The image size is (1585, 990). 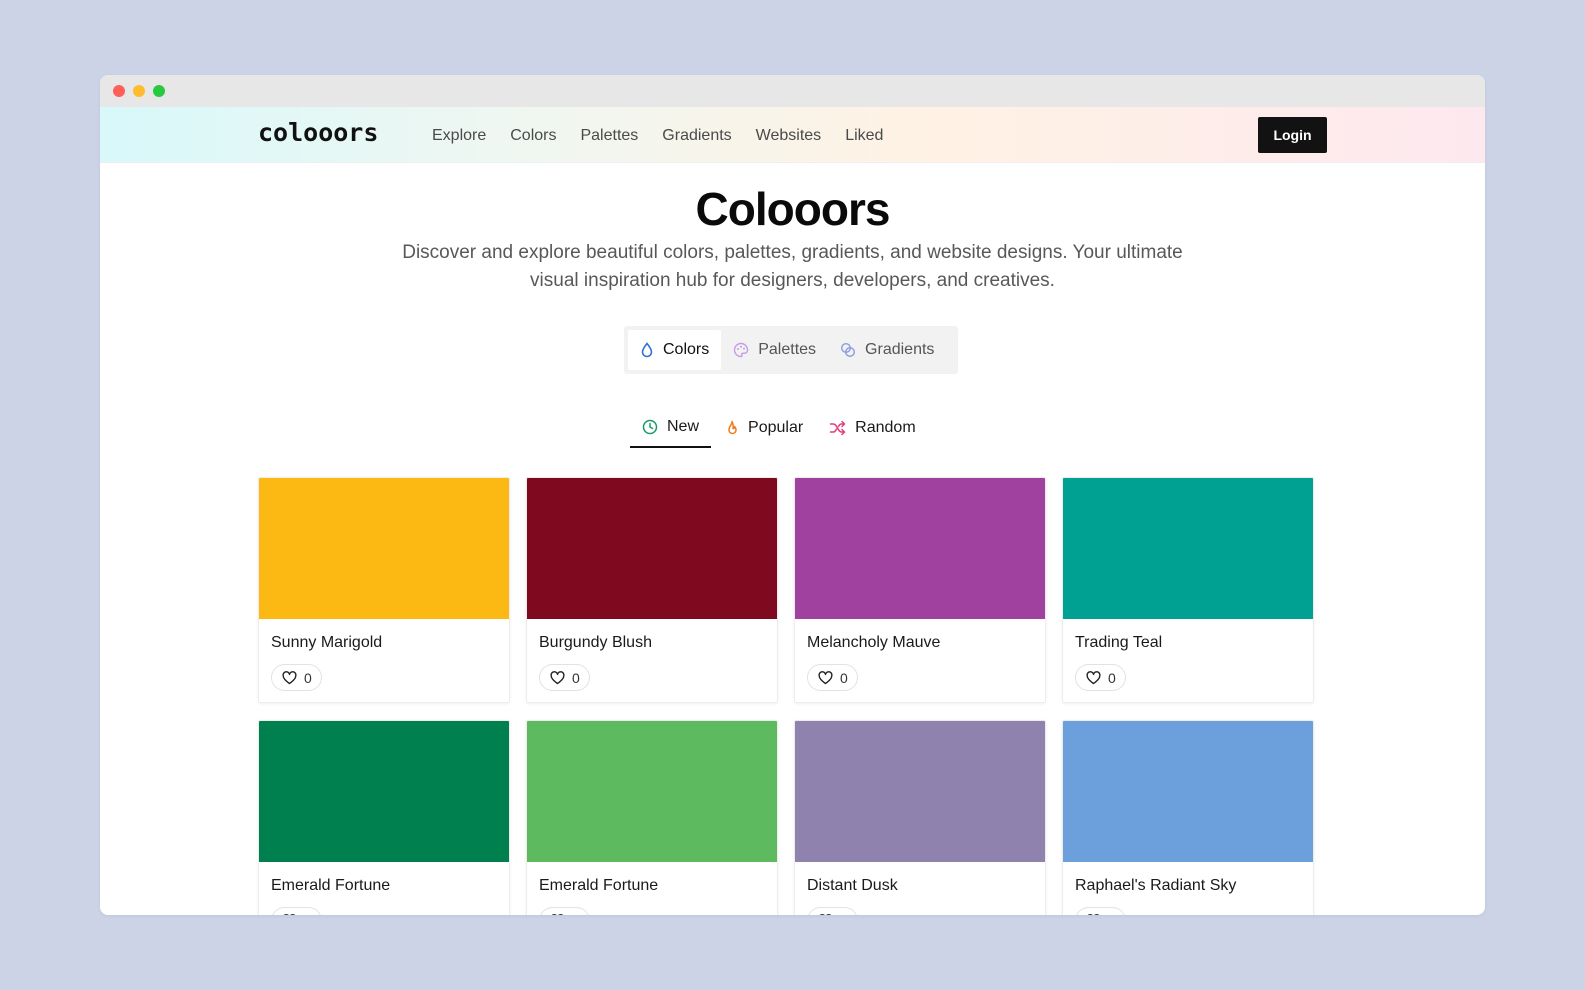 I want to click on color-card: Raphael's Radiant Sky 0, so click(x=1188, y=817).